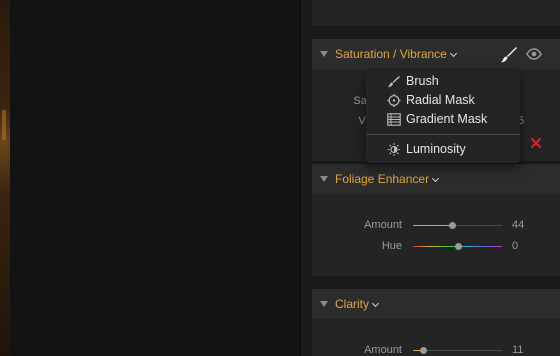 The width and height of the screenshot is (560, 356). What do you see at coordinates (391, 246) in the screenshot?
I see `foliage-hue-label: Hue` at bounding box center [391, 246].